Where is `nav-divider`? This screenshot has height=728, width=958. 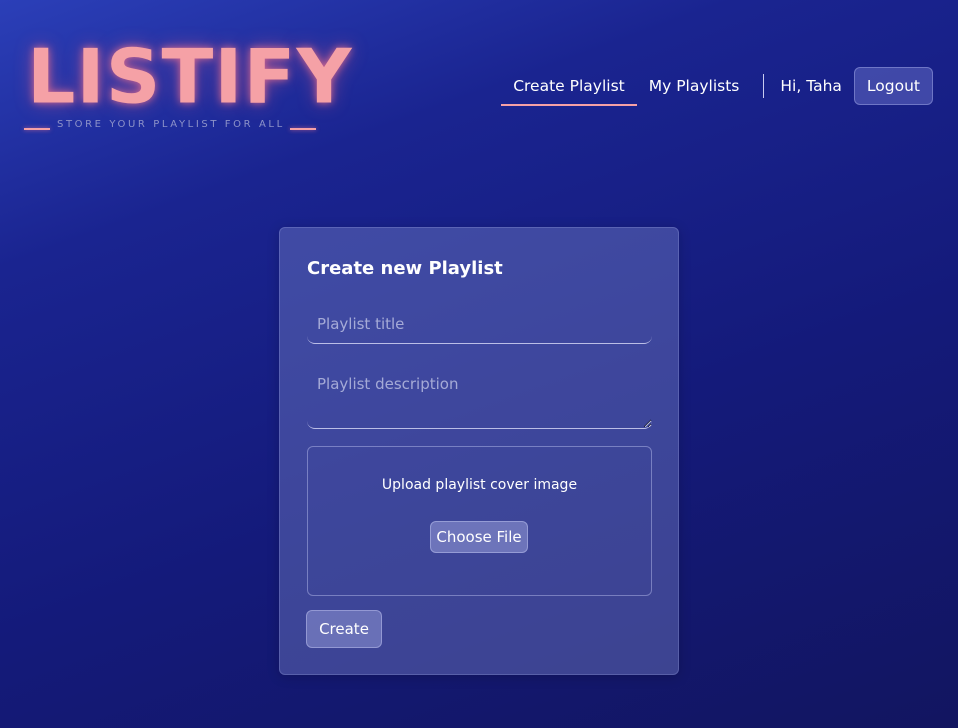 nav-divider is located at coordinates (764, 86).